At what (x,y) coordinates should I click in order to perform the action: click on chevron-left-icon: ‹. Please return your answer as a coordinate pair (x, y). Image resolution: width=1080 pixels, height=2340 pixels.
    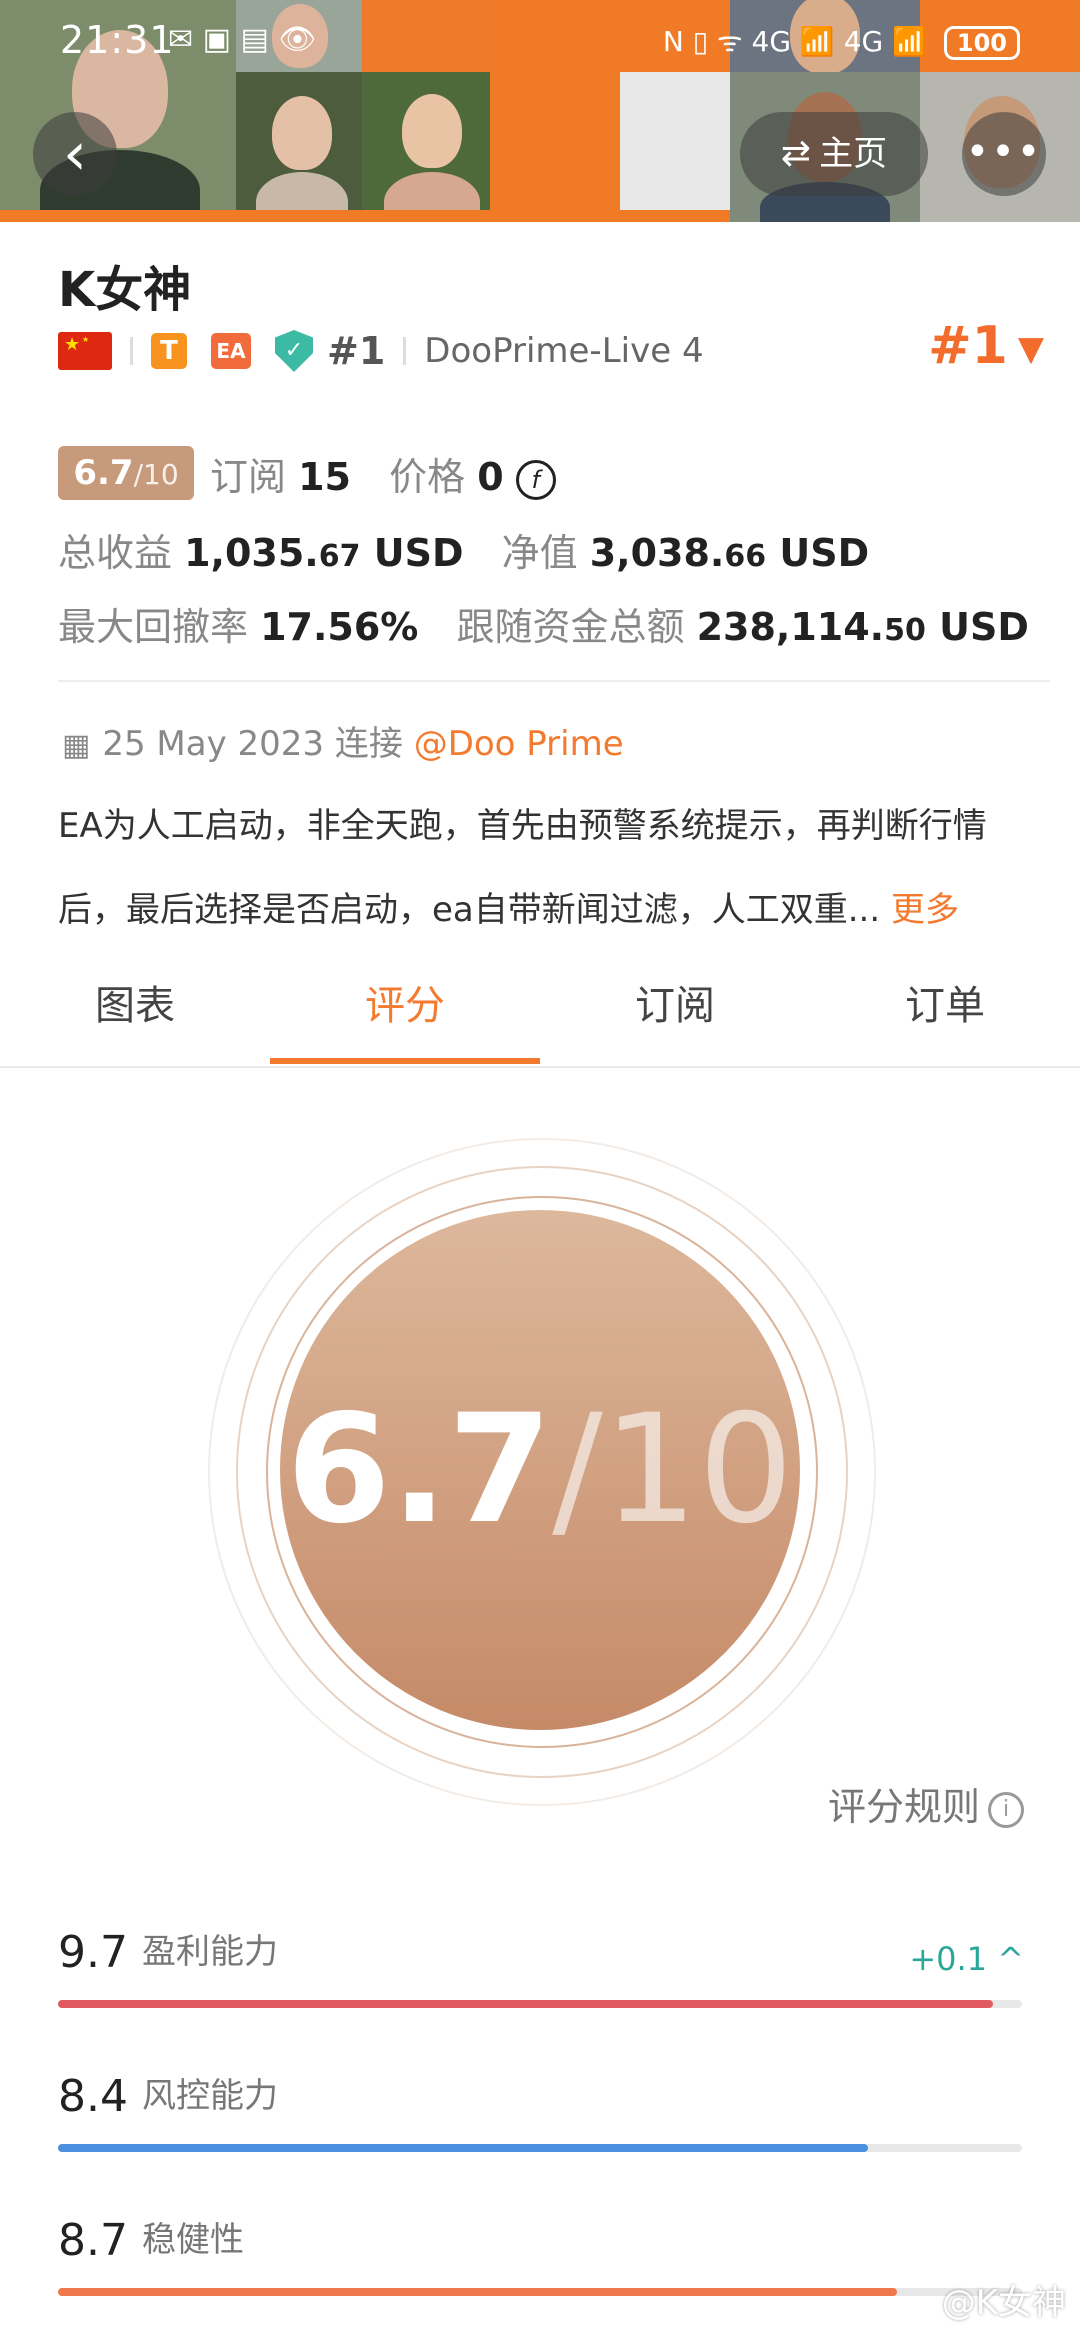
    Looking at the image, I should click on (75, 154).